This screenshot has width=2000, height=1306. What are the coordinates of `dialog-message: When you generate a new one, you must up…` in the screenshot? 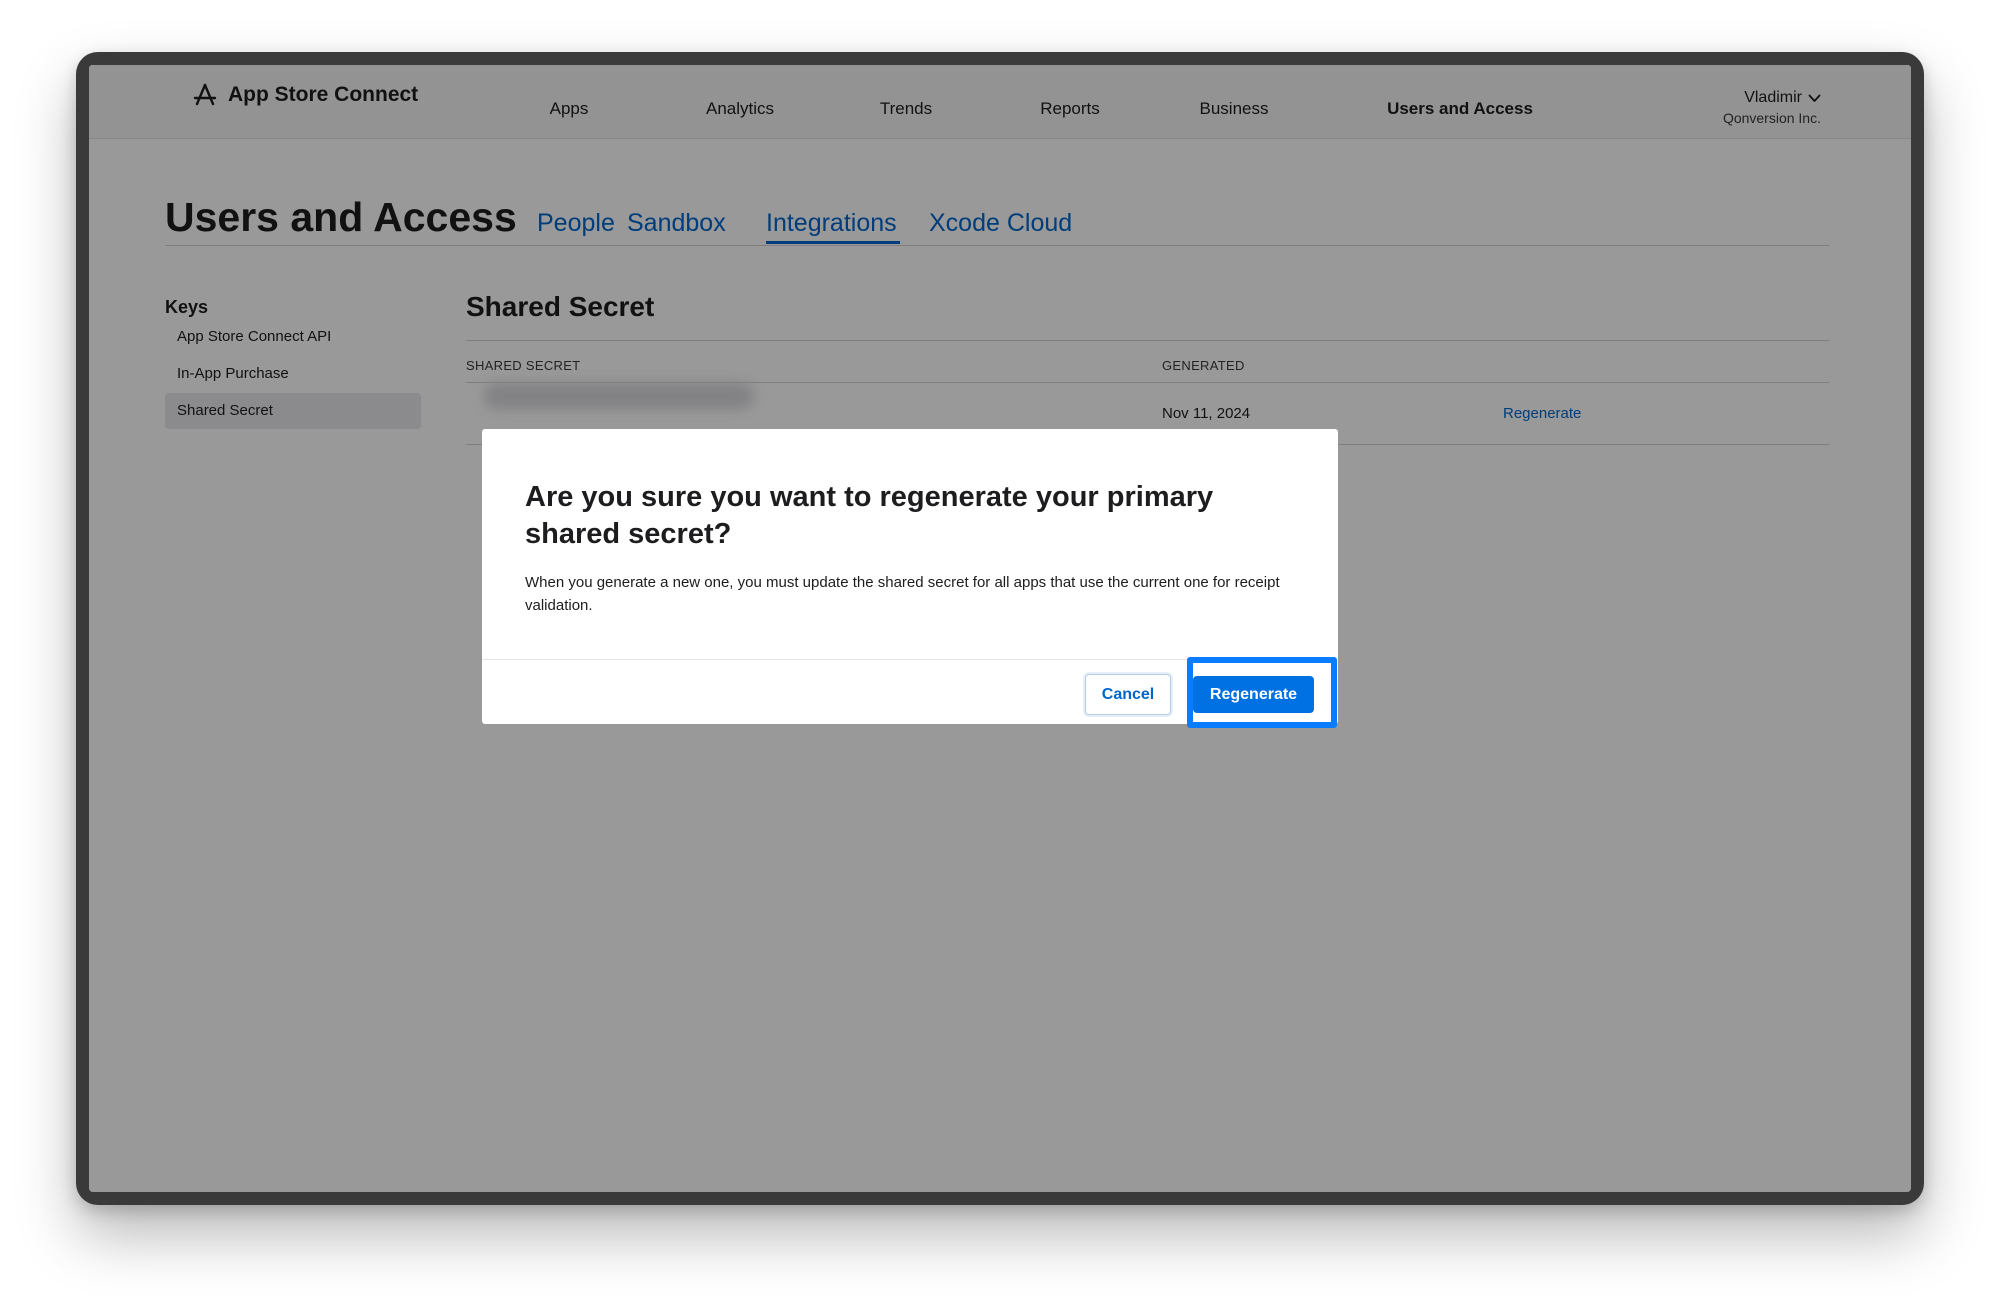 It's located at (902, 594).